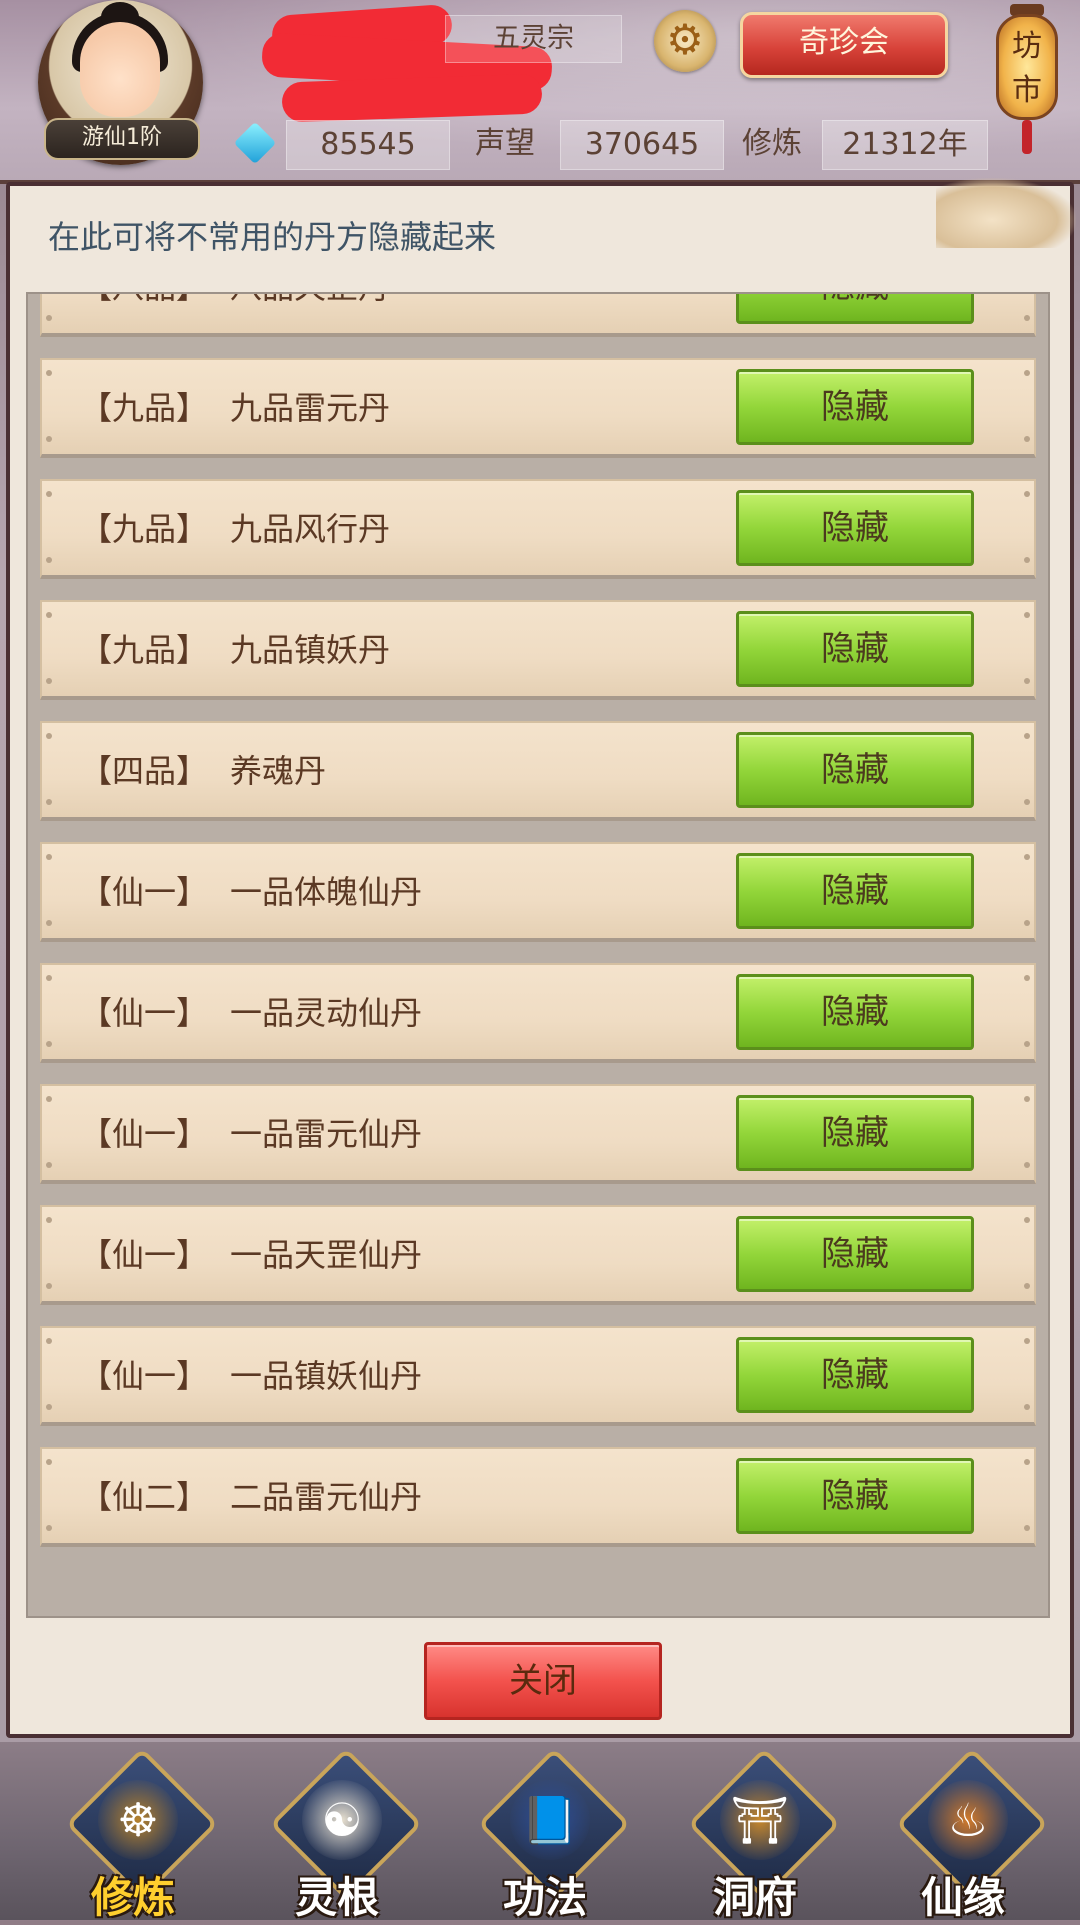 The height and width of the screenshot is (1925, 1080). Describe the element at coordinates (844, 45) in the screenshot. I see `treasure-auction-button: 奇珍会` at that location.